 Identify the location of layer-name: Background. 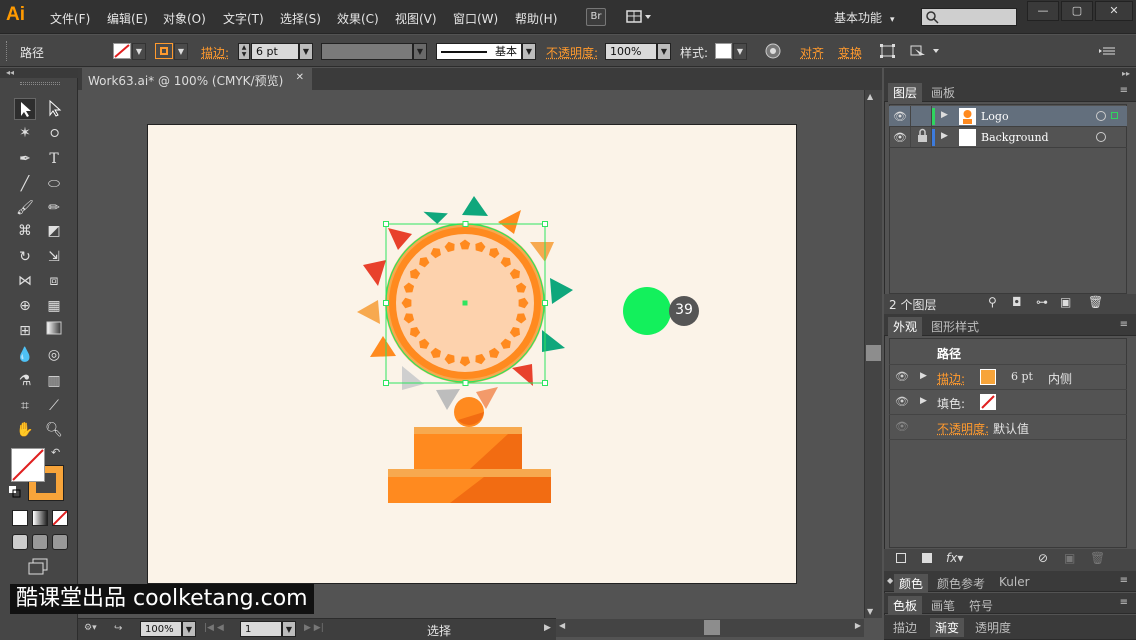
(1015, 137).